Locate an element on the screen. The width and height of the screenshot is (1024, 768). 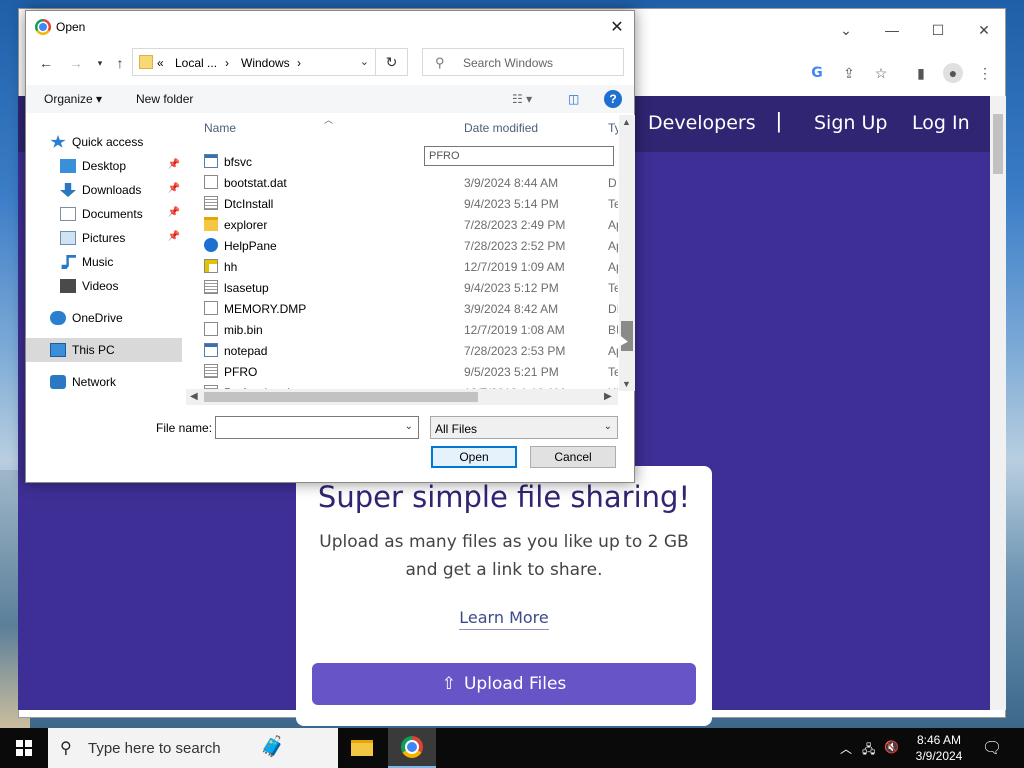
nav-item-pictures: Pictures 📌 is located at coordinates (104, 238).